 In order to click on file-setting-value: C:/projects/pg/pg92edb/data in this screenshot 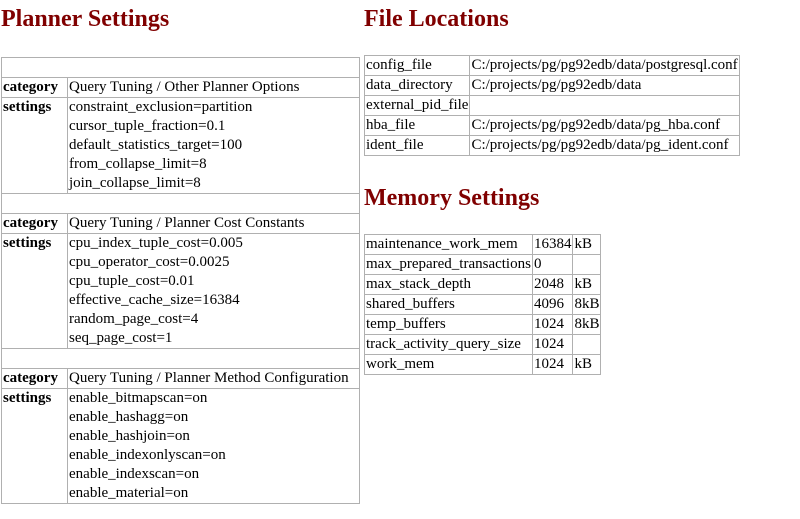, I will do `click(604, 85)`.